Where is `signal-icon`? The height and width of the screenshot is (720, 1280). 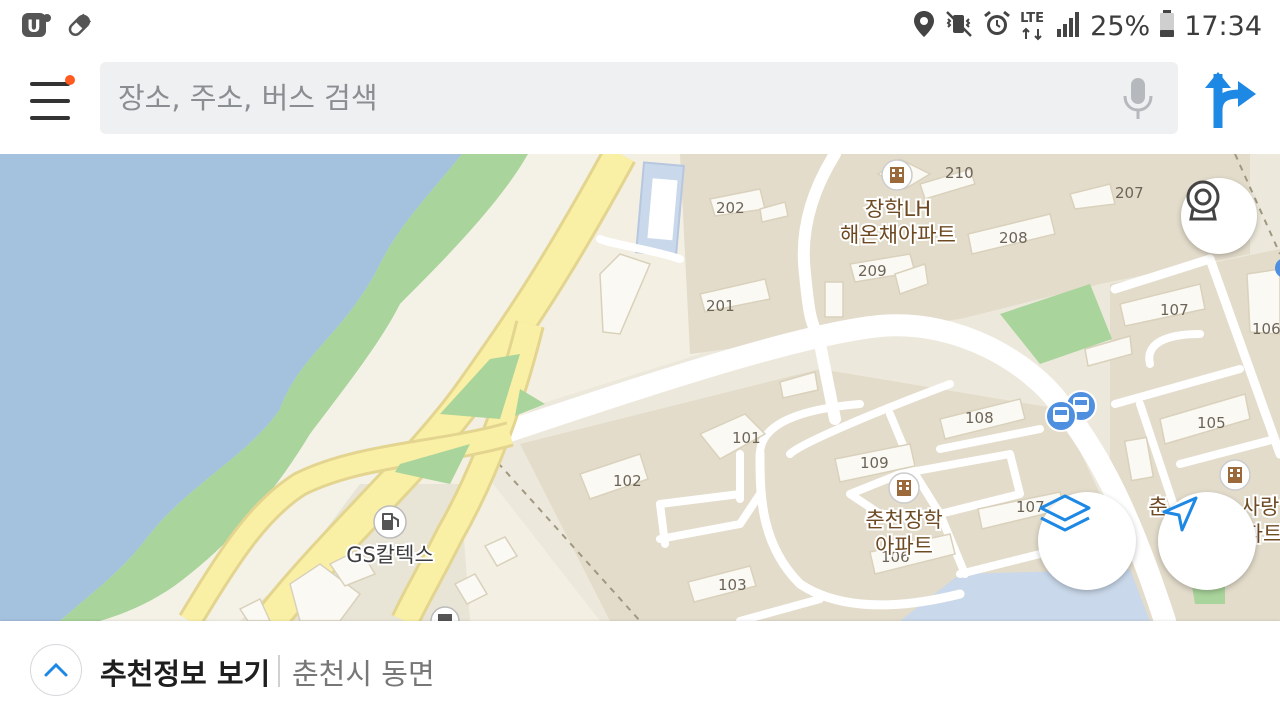
signal-icon is located at coordinates (1069, 26).